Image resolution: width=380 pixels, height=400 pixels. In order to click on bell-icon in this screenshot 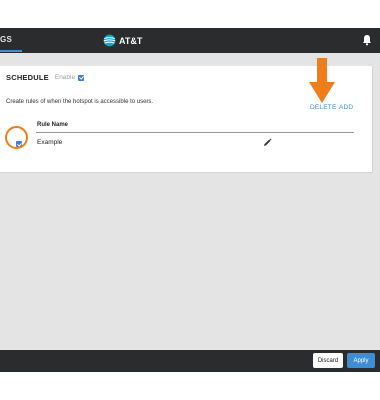, I will do `click(367, 40)`.